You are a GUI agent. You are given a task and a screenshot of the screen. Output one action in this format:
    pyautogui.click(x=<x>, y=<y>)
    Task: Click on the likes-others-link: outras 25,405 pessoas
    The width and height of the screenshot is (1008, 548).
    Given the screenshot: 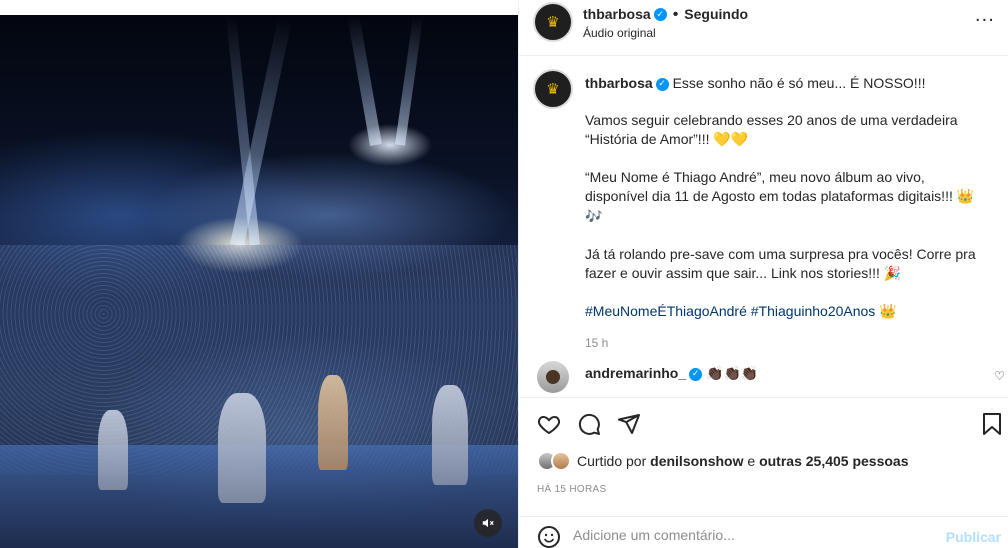 What is the action you would take?
    pyautogui.click(x=833, y=461)
    